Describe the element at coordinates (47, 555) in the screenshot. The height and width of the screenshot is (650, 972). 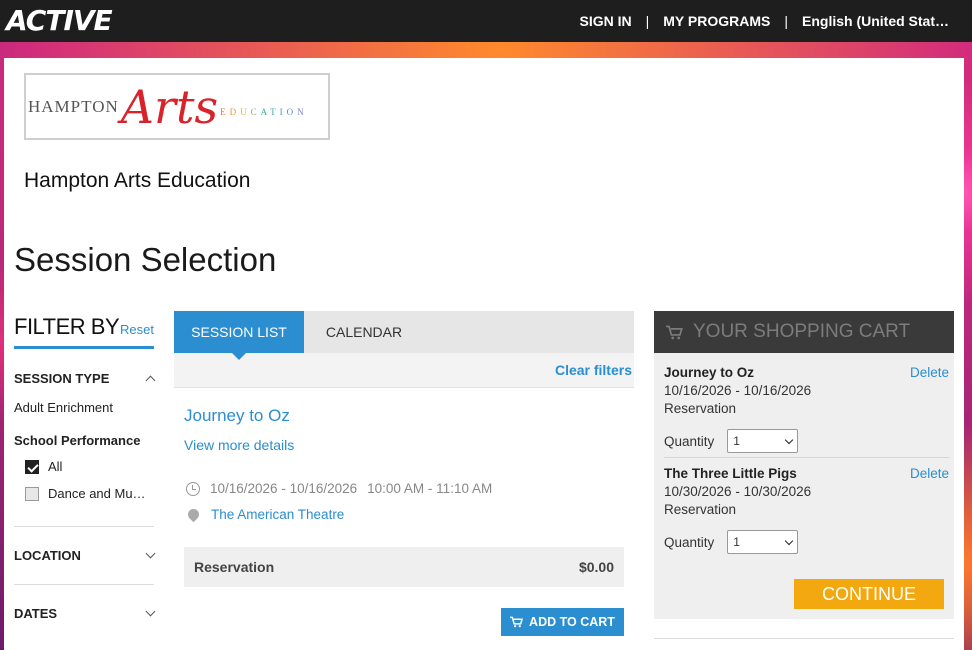
I see `location-label: LOCATION` at that location.